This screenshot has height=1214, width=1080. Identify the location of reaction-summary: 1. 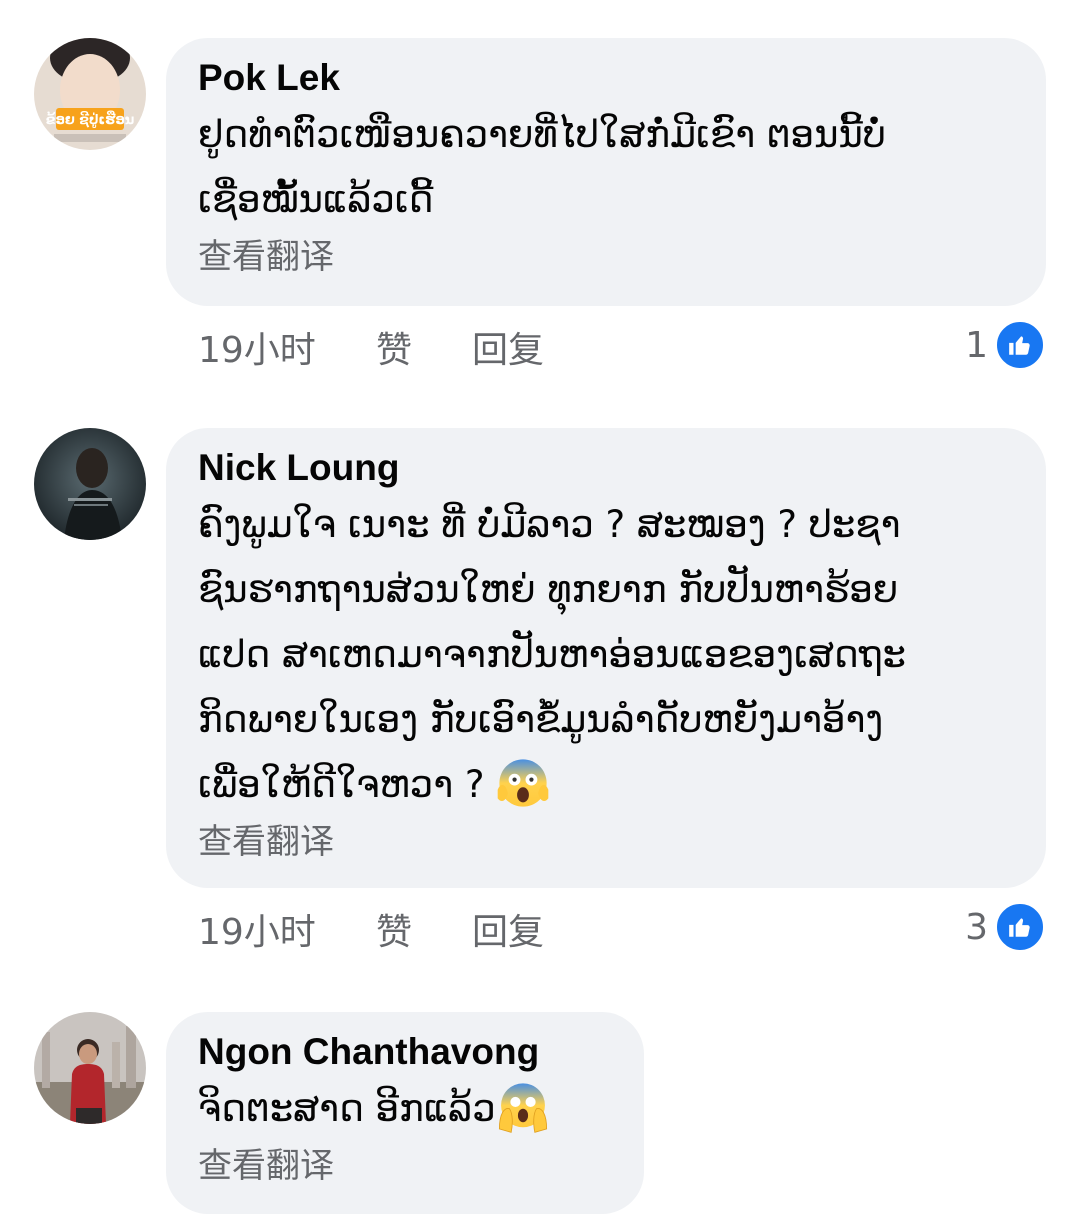
(1005, 345).